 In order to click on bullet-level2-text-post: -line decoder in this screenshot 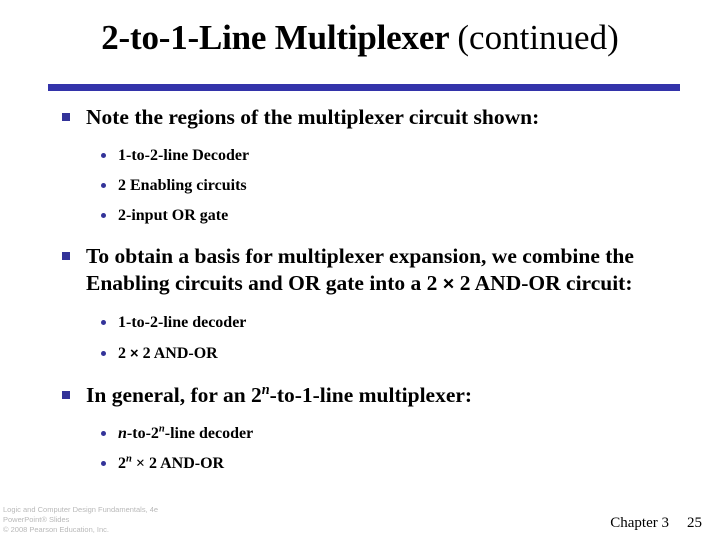, I will do `click(209, 433)`.